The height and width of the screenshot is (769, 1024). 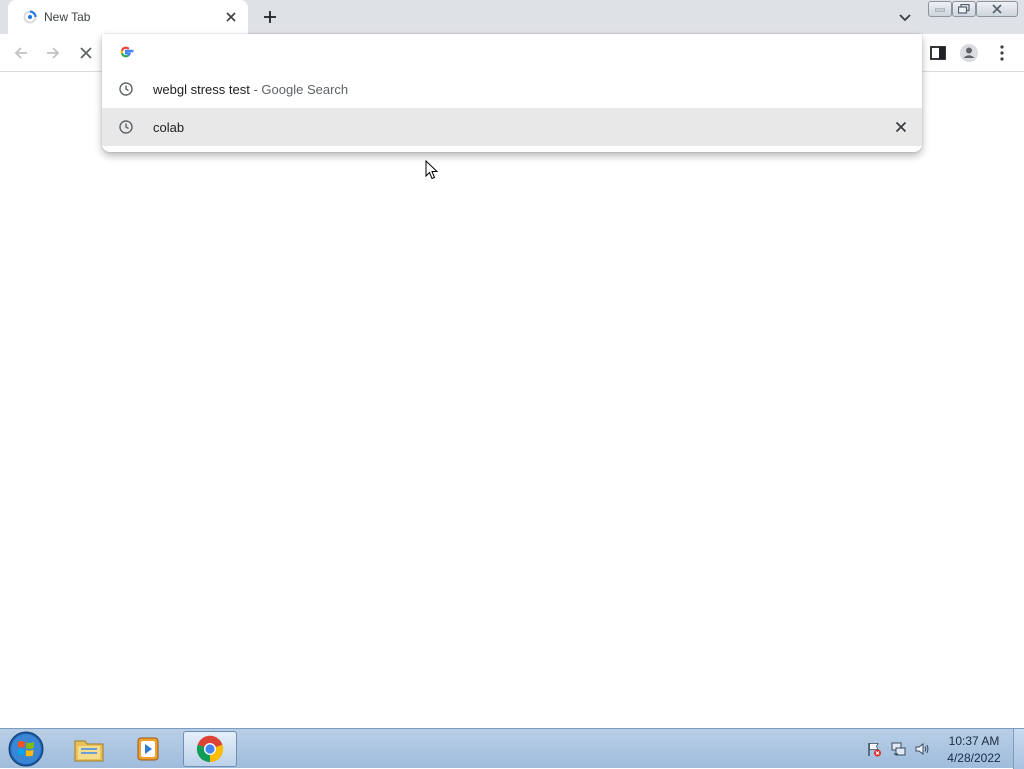 I want to click on media-player-icon, so click(x=148, y=749).